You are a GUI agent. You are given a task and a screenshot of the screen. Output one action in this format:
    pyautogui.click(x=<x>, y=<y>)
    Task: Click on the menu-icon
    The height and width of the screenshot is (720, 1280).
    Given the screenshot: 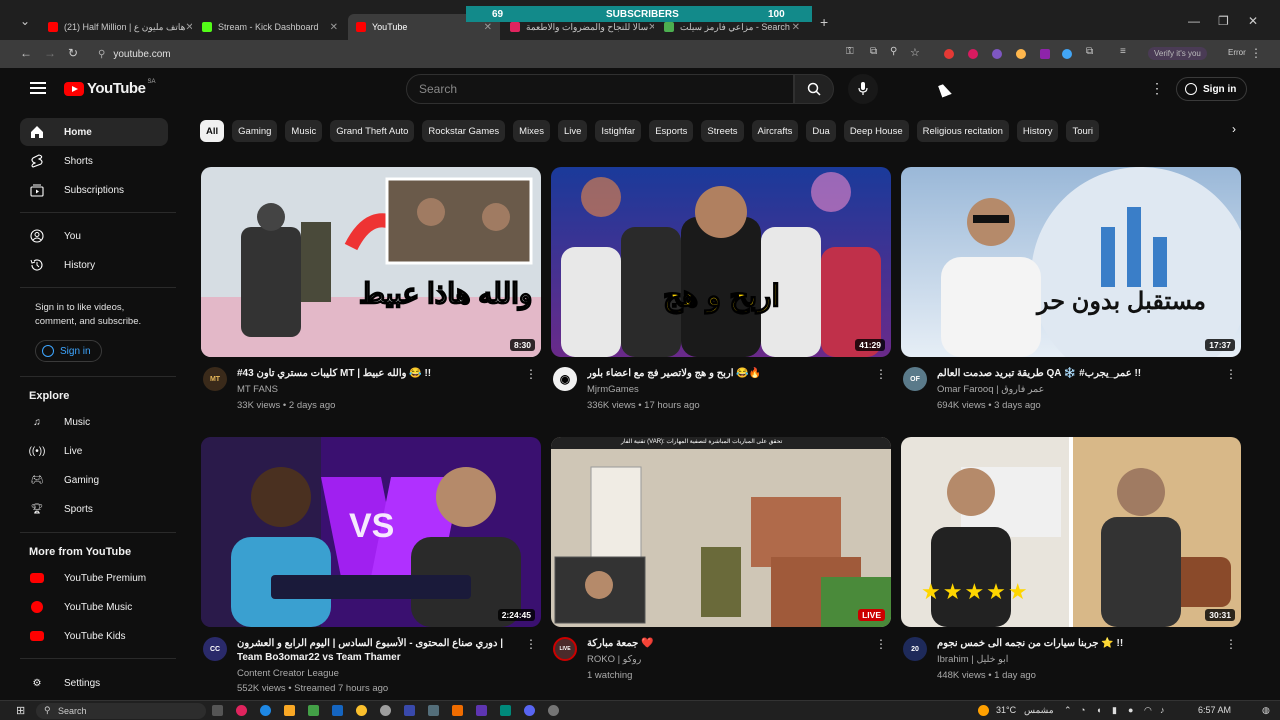 What is the action you would take?
    pyautogui.click(x=38, y=88)
    